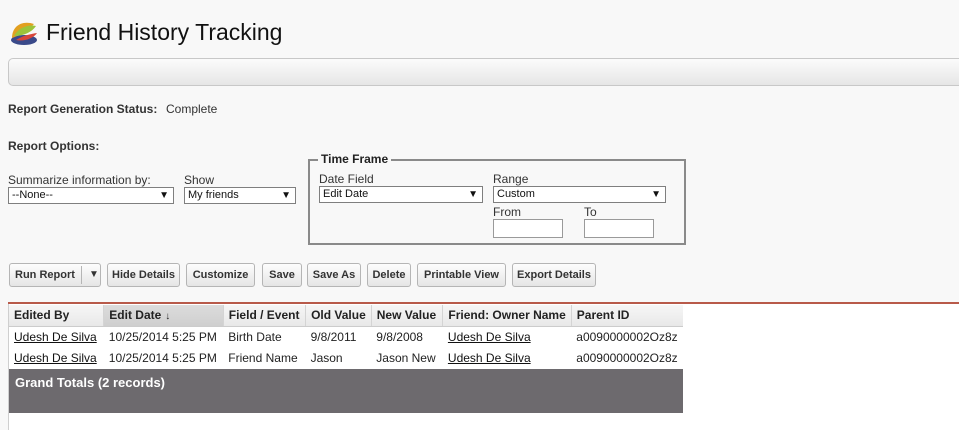 The image size is (959, 430). What do you see at coordinates (338, 357) in the screenshot?
I see `cell-old-value: Jason` at bounding box center [338, 357].